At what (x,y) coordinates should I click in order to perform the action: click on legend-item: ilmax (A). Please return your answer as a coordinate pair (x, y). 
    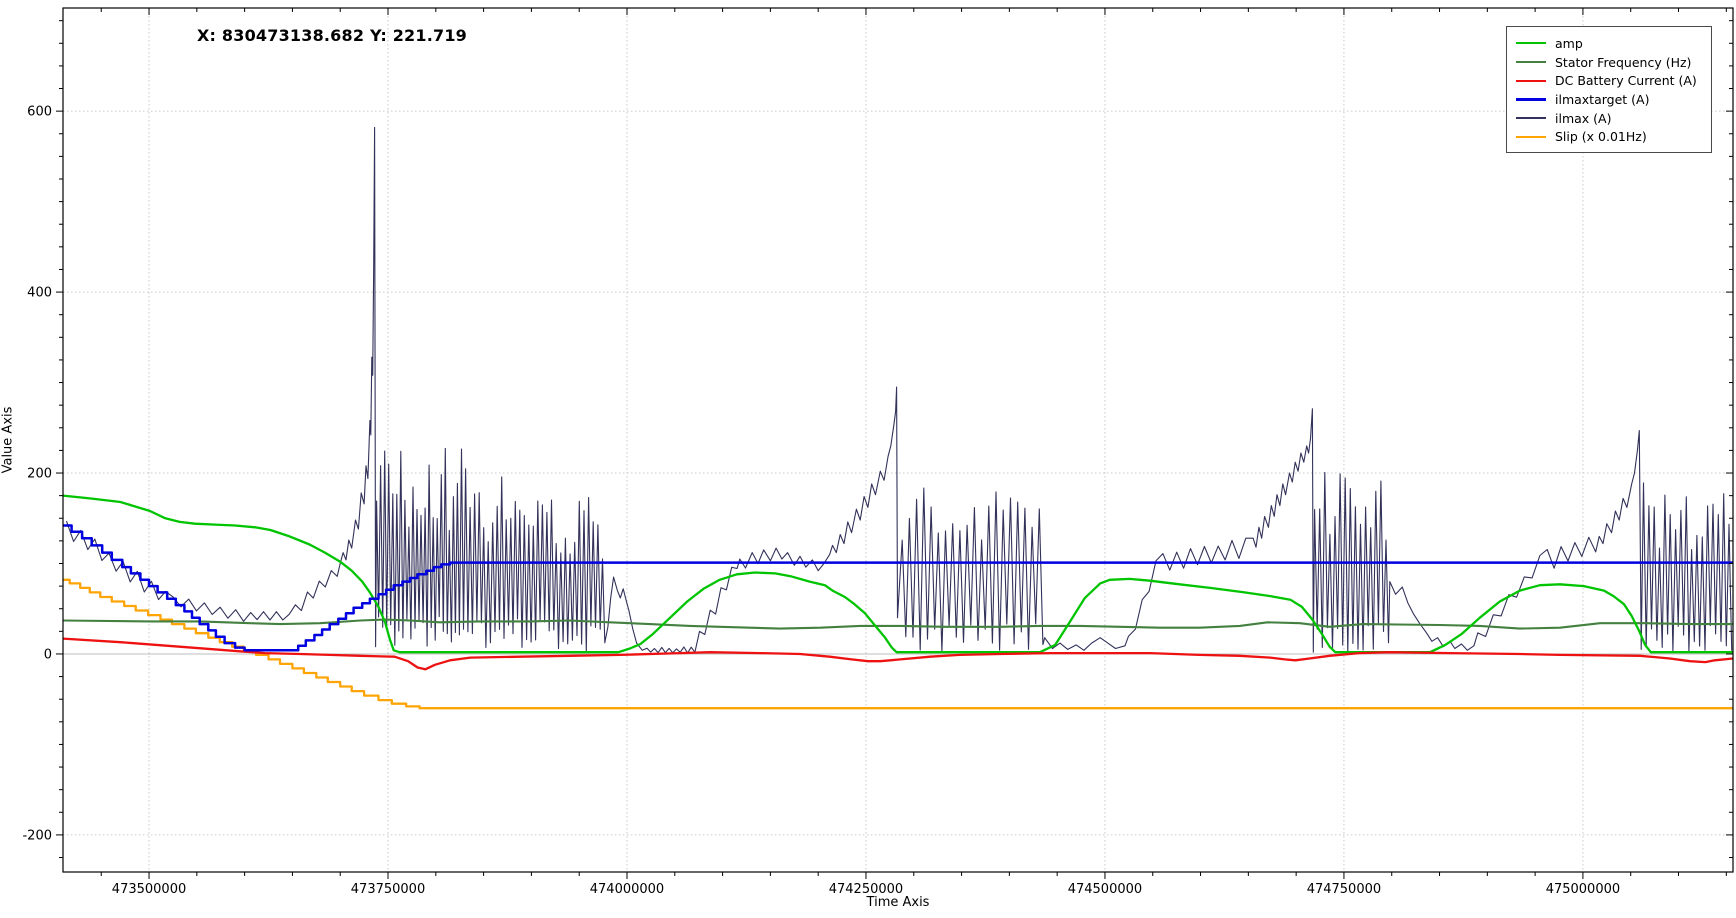
    Looking at the image, I should click on (1609, 118).